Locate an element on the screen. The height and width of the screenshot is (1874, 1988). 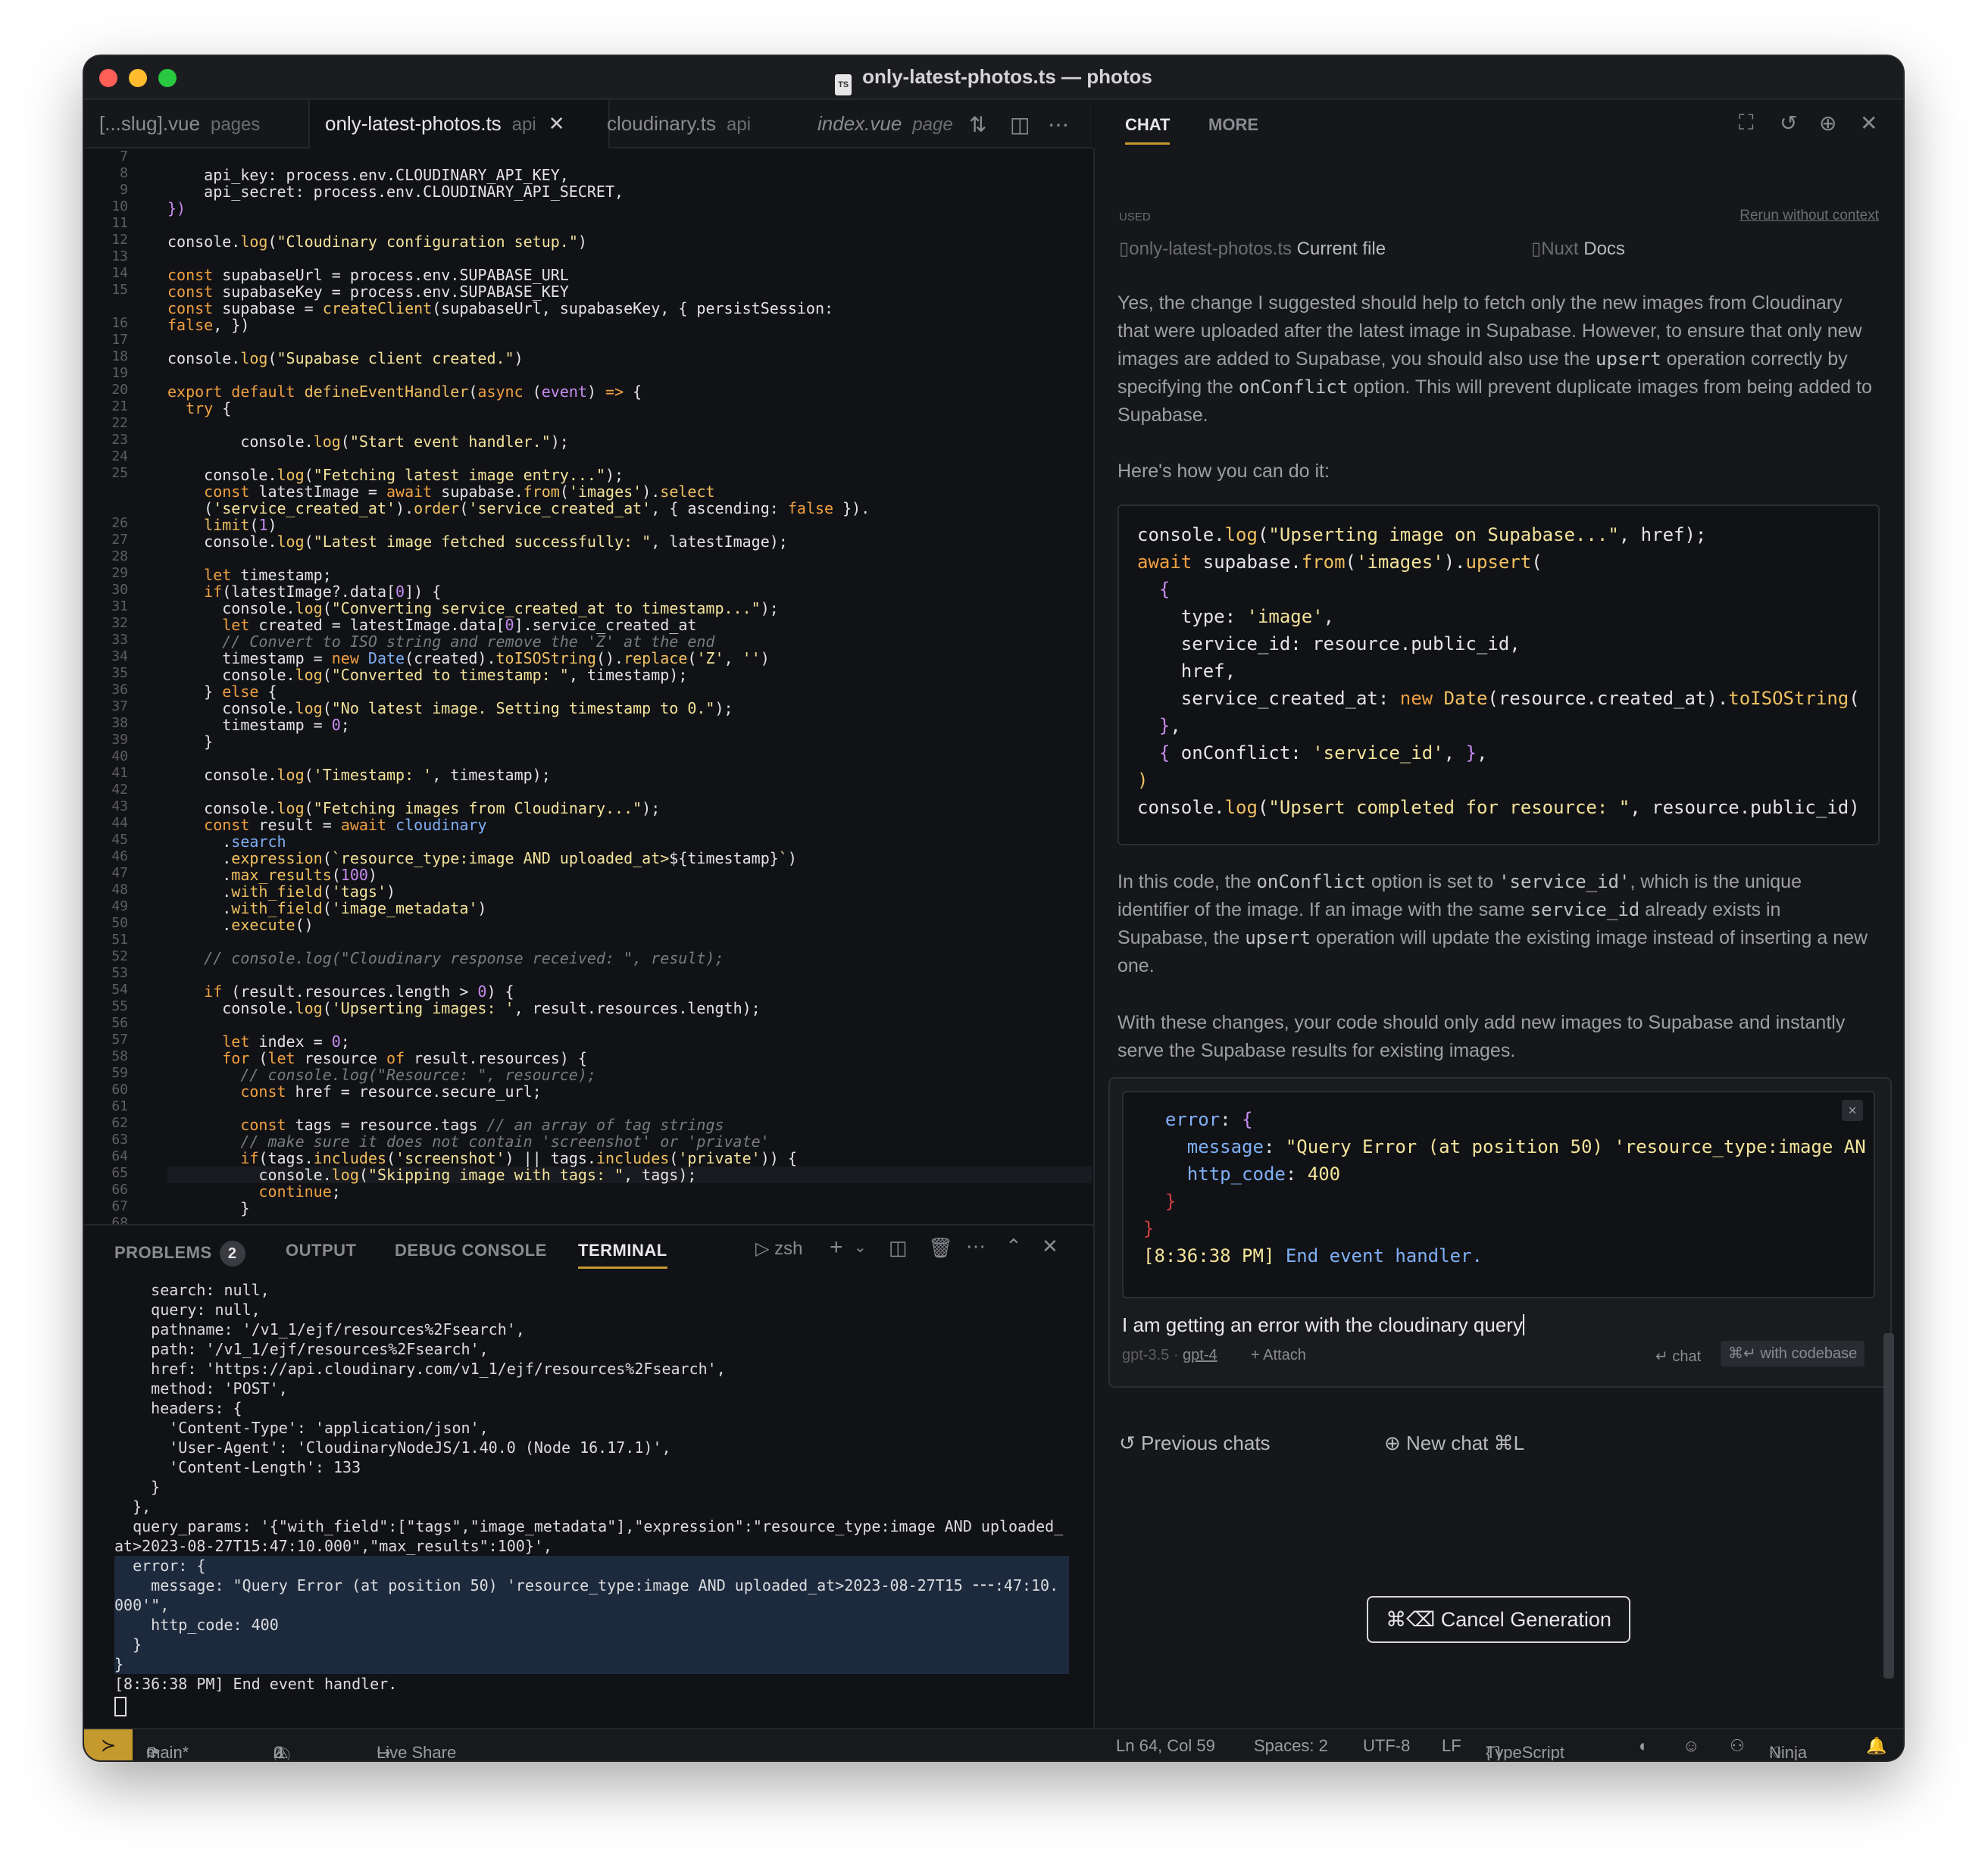
terminal-line: 'Content-Length': 133 is located at coordinates (237, 1467).